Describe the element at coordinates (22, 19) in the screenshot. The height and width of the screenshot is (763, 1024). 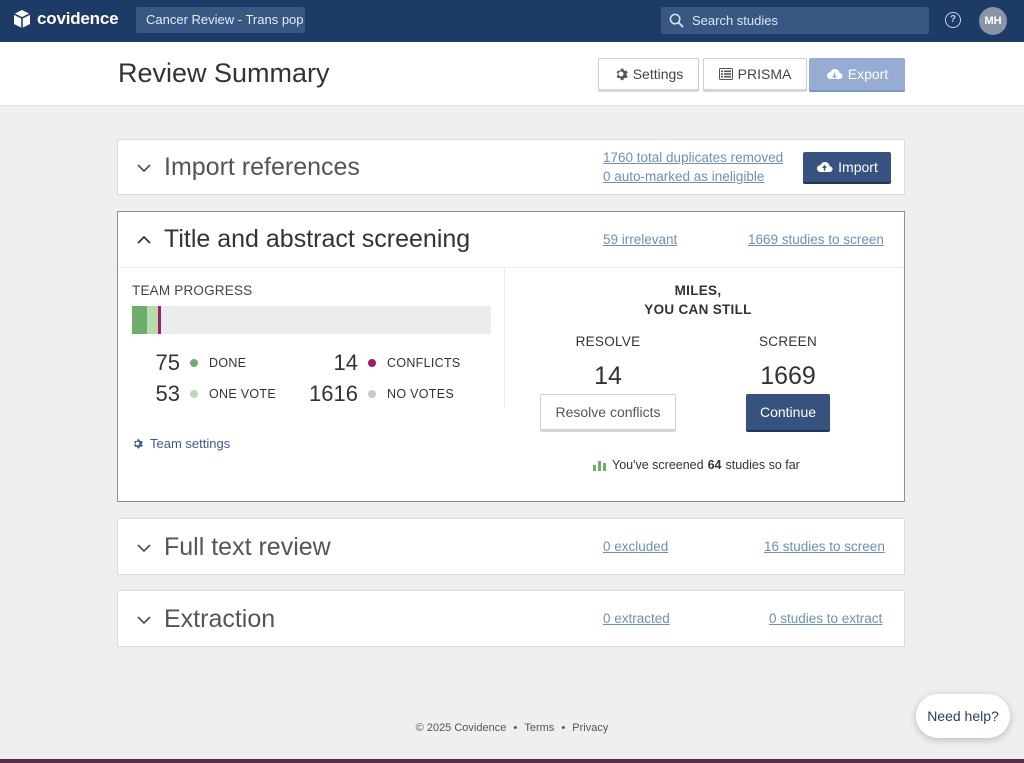
I see `covidence-box-icon` at that location.